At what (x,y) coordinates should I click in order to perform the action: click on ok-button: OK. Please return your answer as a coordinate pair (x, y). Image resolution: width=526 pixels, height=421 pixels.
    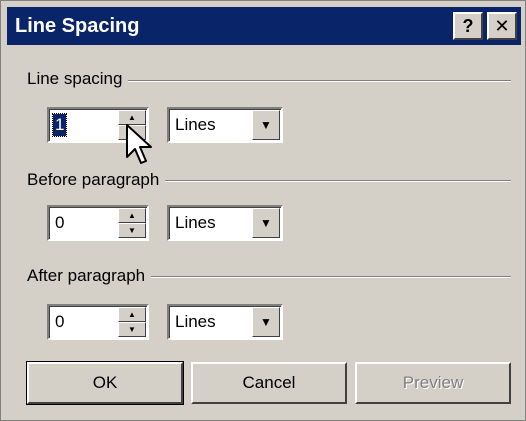
    Looking at the image, I should click on (105, 383).